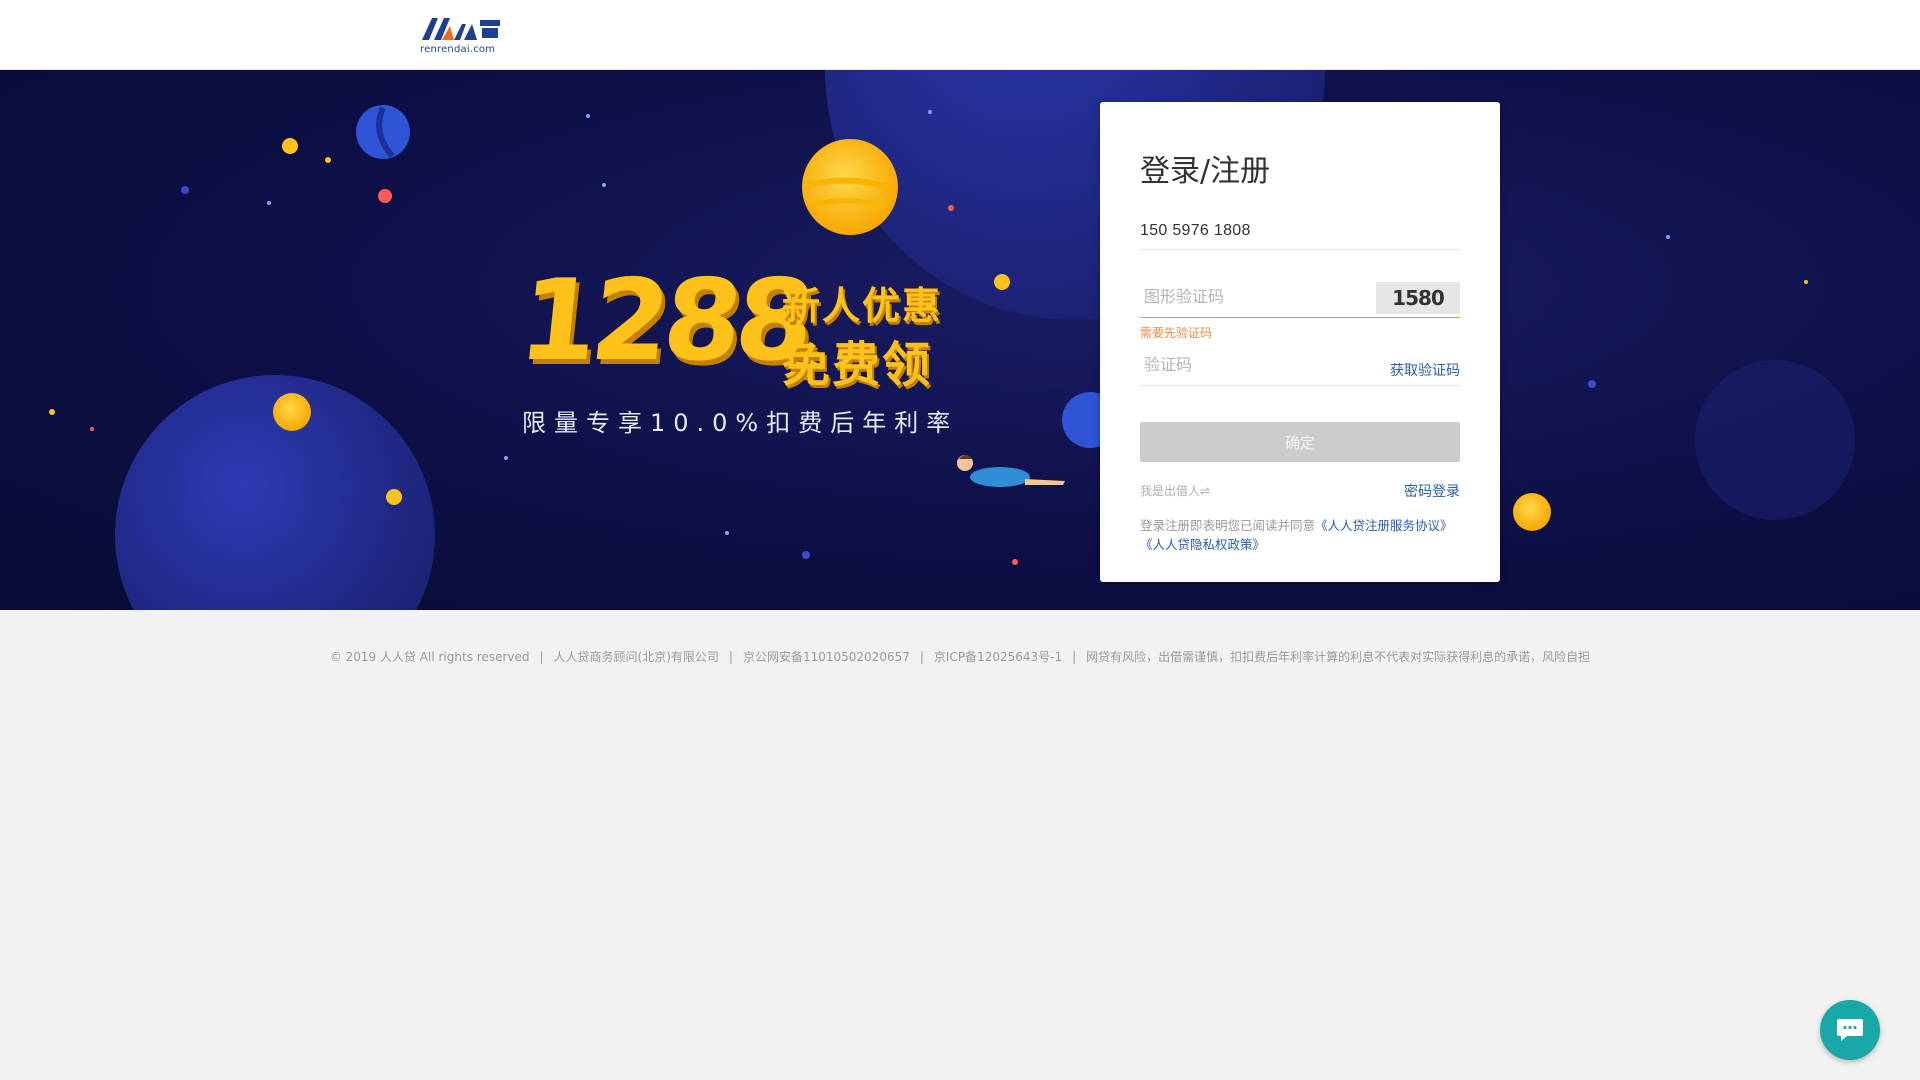  What do you see at coordinates (960, 35) in the screenshot?
I see `site-header: renrendai.com` at bounding box center [960, 35].